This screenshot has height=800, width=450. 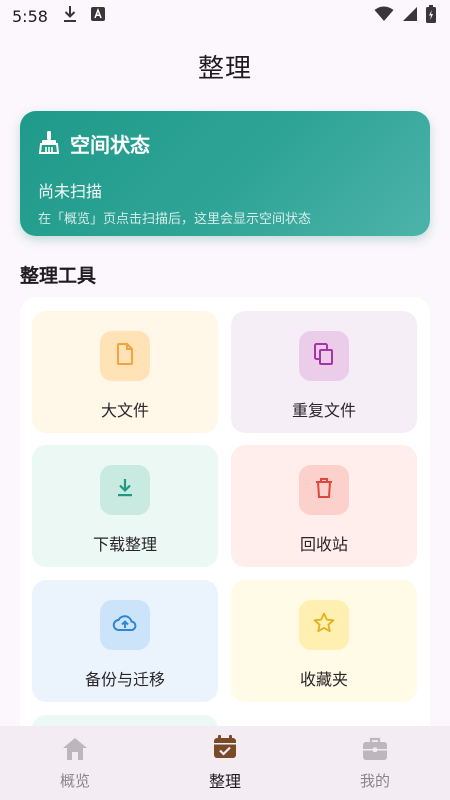 I want to click on wifi-icon, so click(x=384, y=16).